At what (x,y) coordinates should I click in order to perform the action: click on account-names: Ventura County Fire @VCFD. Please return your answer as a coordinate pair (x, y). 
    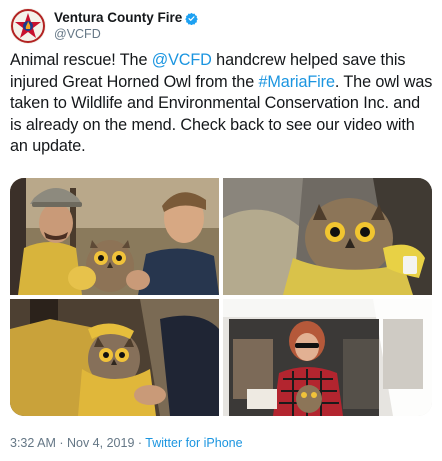
    Looking at the image, I should click on (126, 26).